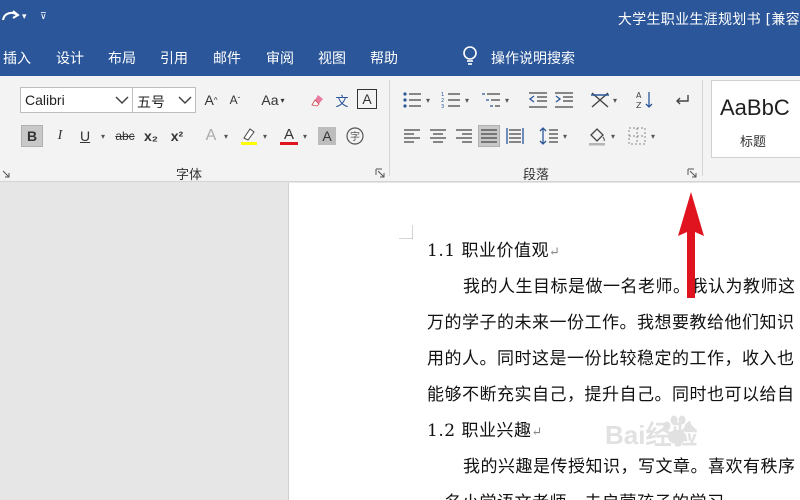 Image resolution: width=800 pixels, height=500 pixels. Describe the element at coordinates (32, 136) in the screenshot. I see `bold-button: B` at that location.